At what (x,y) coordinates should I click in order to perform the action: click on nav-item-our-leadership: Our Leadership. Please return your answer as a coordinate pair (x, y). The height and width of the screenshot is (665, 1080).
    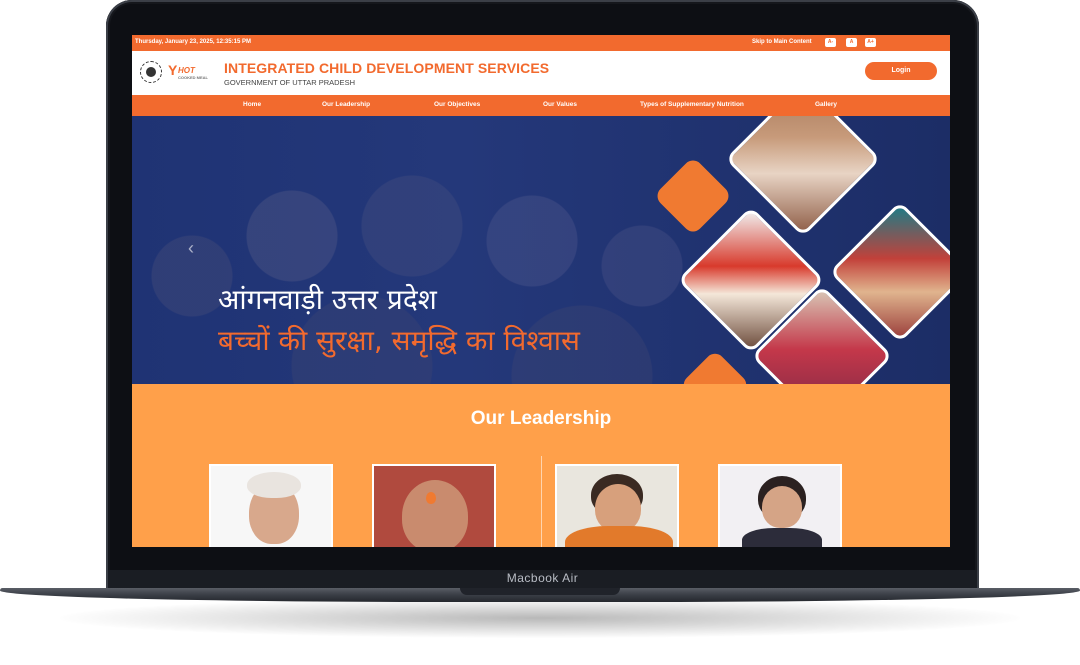
    Looking at the image, I should click on (346, 104).